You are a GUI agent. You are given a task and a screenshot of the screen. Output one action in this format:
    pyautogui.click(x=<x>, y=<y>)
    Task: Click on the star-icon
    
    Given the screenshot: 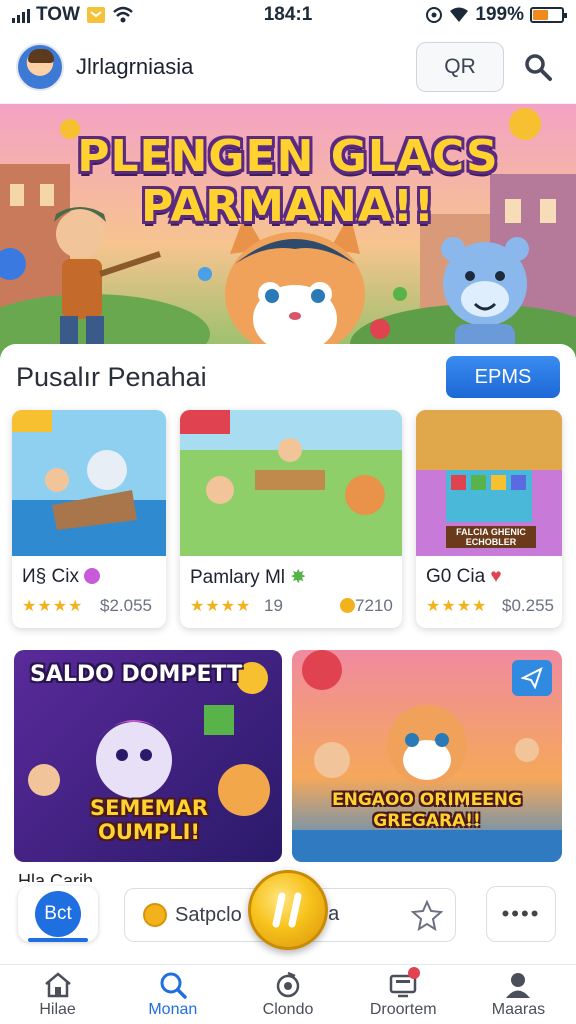 What is the action you would take?
    pyautogui.click(x=427, y=915)
    